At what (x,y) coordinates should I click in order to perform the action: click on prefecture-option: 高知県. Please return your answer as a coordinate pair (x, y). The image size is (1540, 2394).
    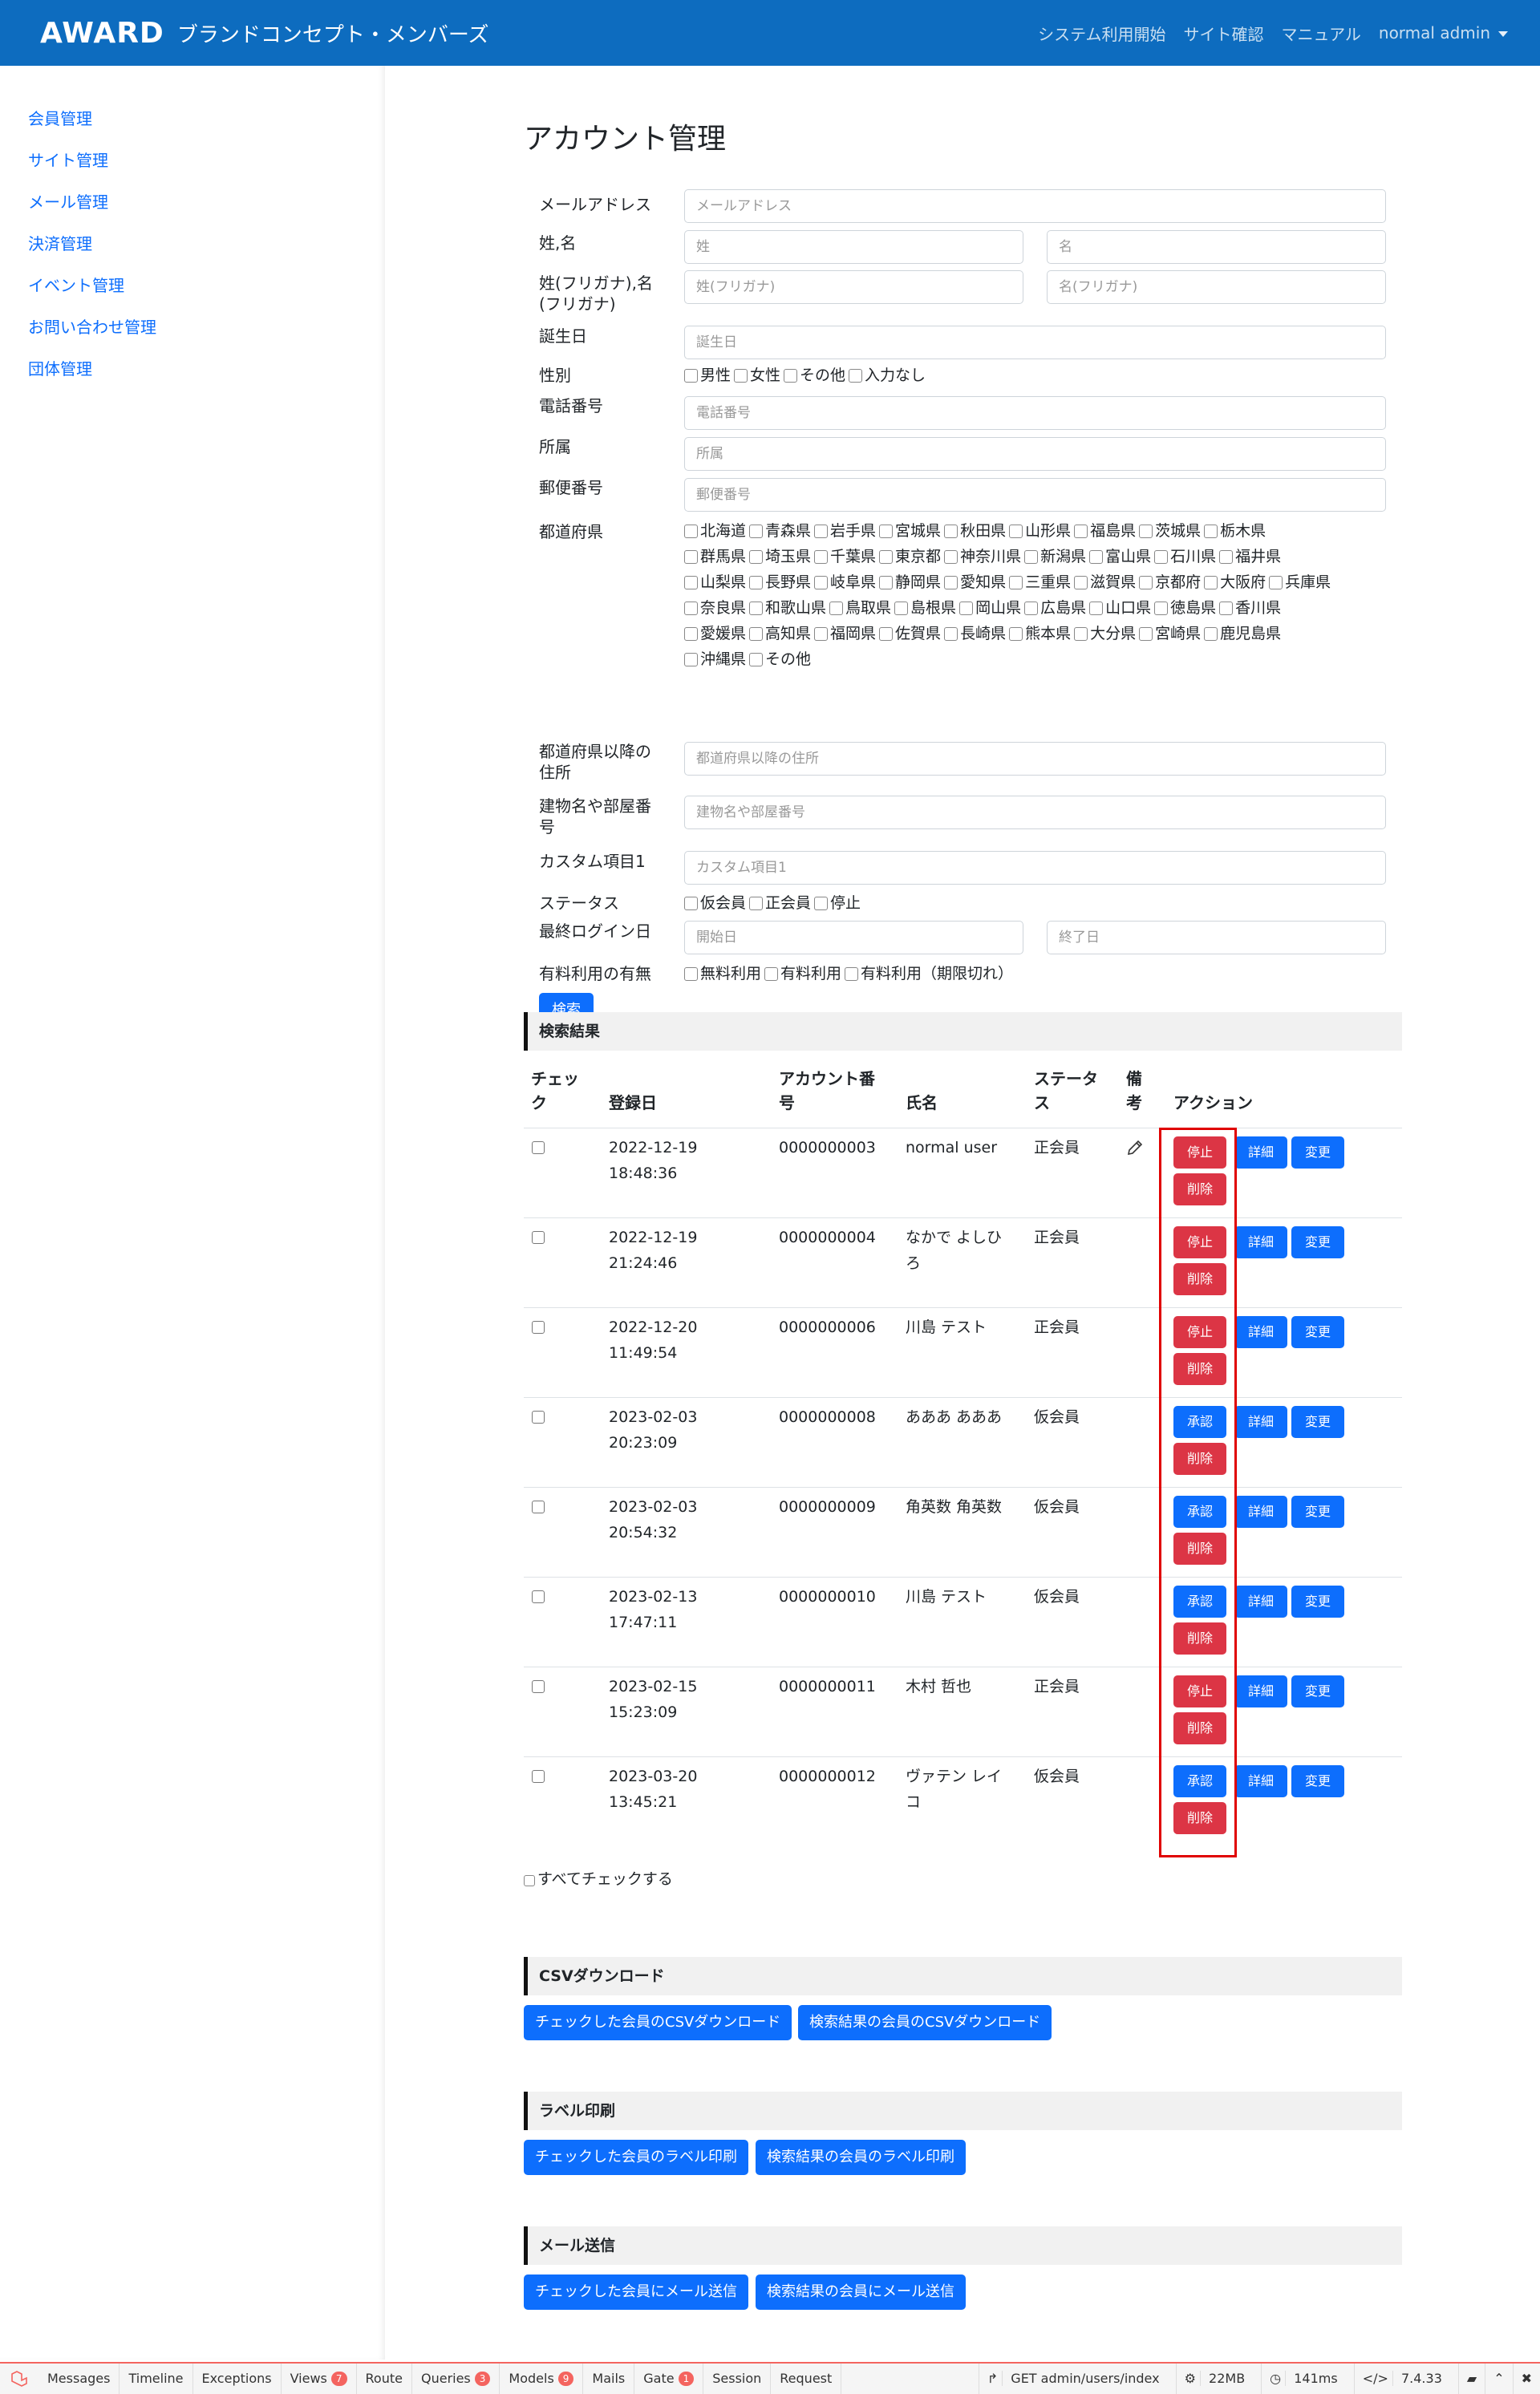
    Looking at the image, I should click on (780, 633).